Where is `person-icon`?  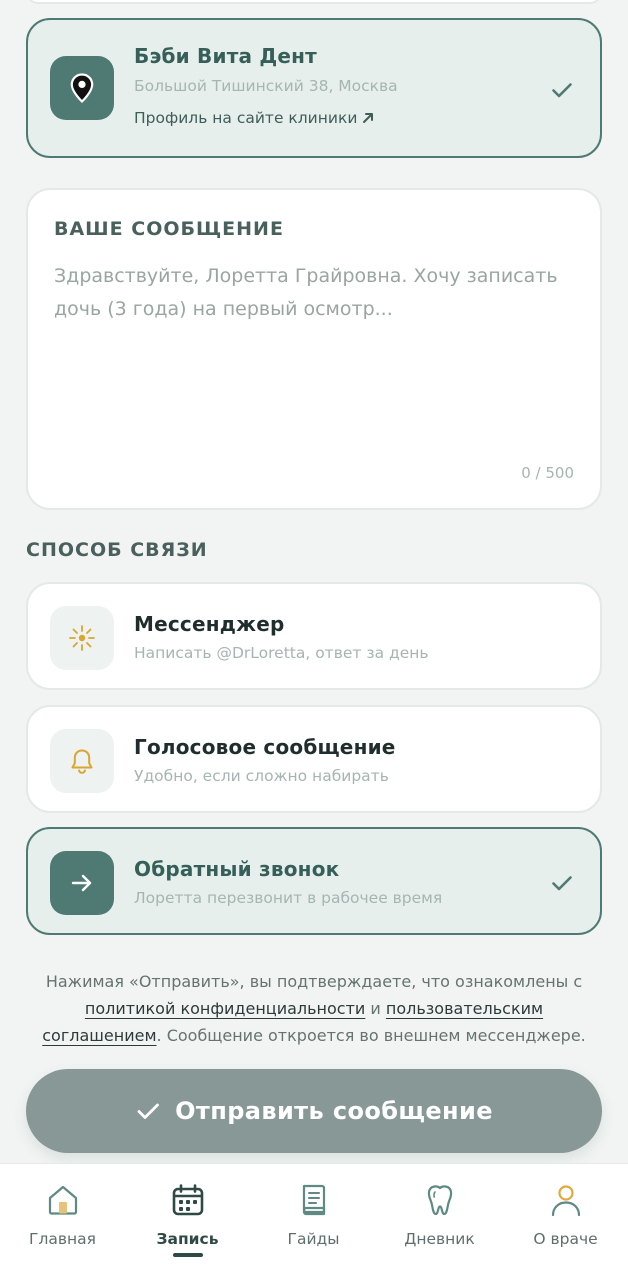 person-icon is located at coordinates (565, 1201).